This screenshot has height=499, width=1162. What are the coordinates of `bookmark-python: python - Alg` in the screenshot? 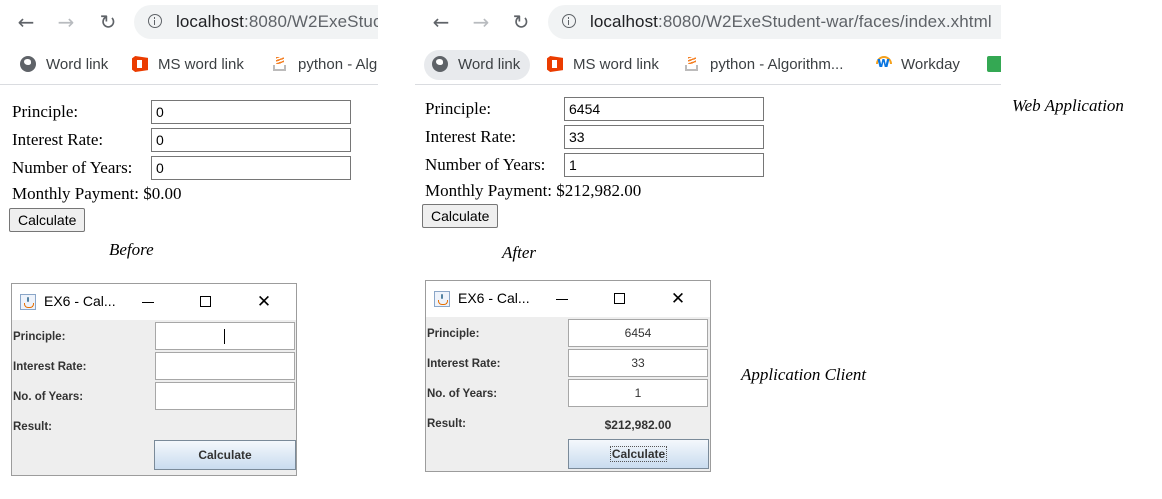 It's located at (321, 65).